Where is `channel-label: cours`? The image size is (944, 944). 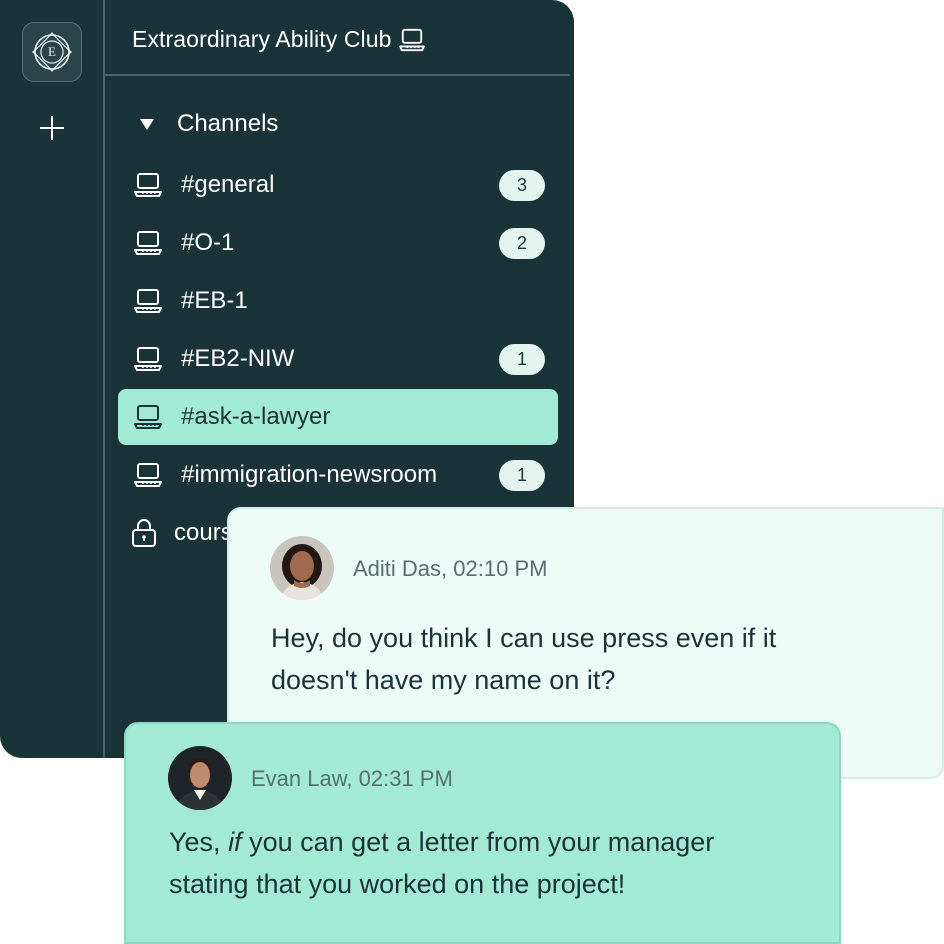 channel-label: cours is located at coordinates (203, 532).